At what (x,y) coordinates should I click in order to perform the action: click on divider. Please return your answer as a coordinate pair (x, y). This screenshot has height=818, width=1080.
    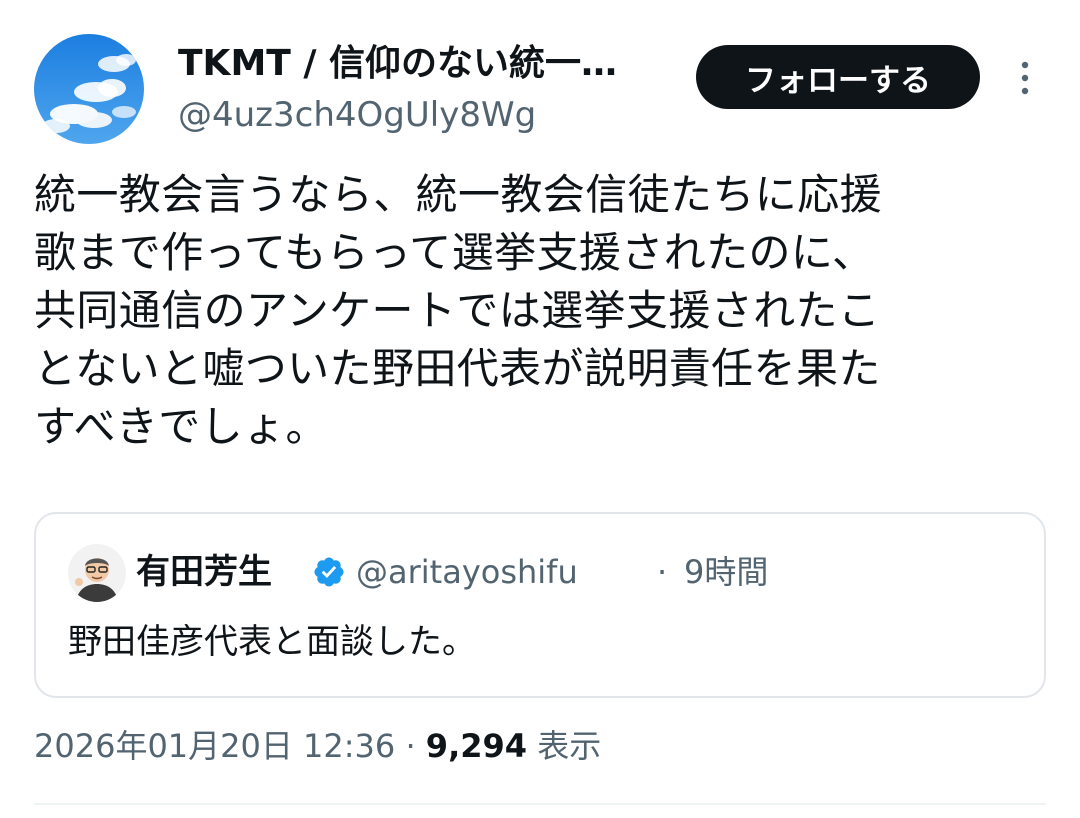
    Looking at the image, I should click on (540, 804).